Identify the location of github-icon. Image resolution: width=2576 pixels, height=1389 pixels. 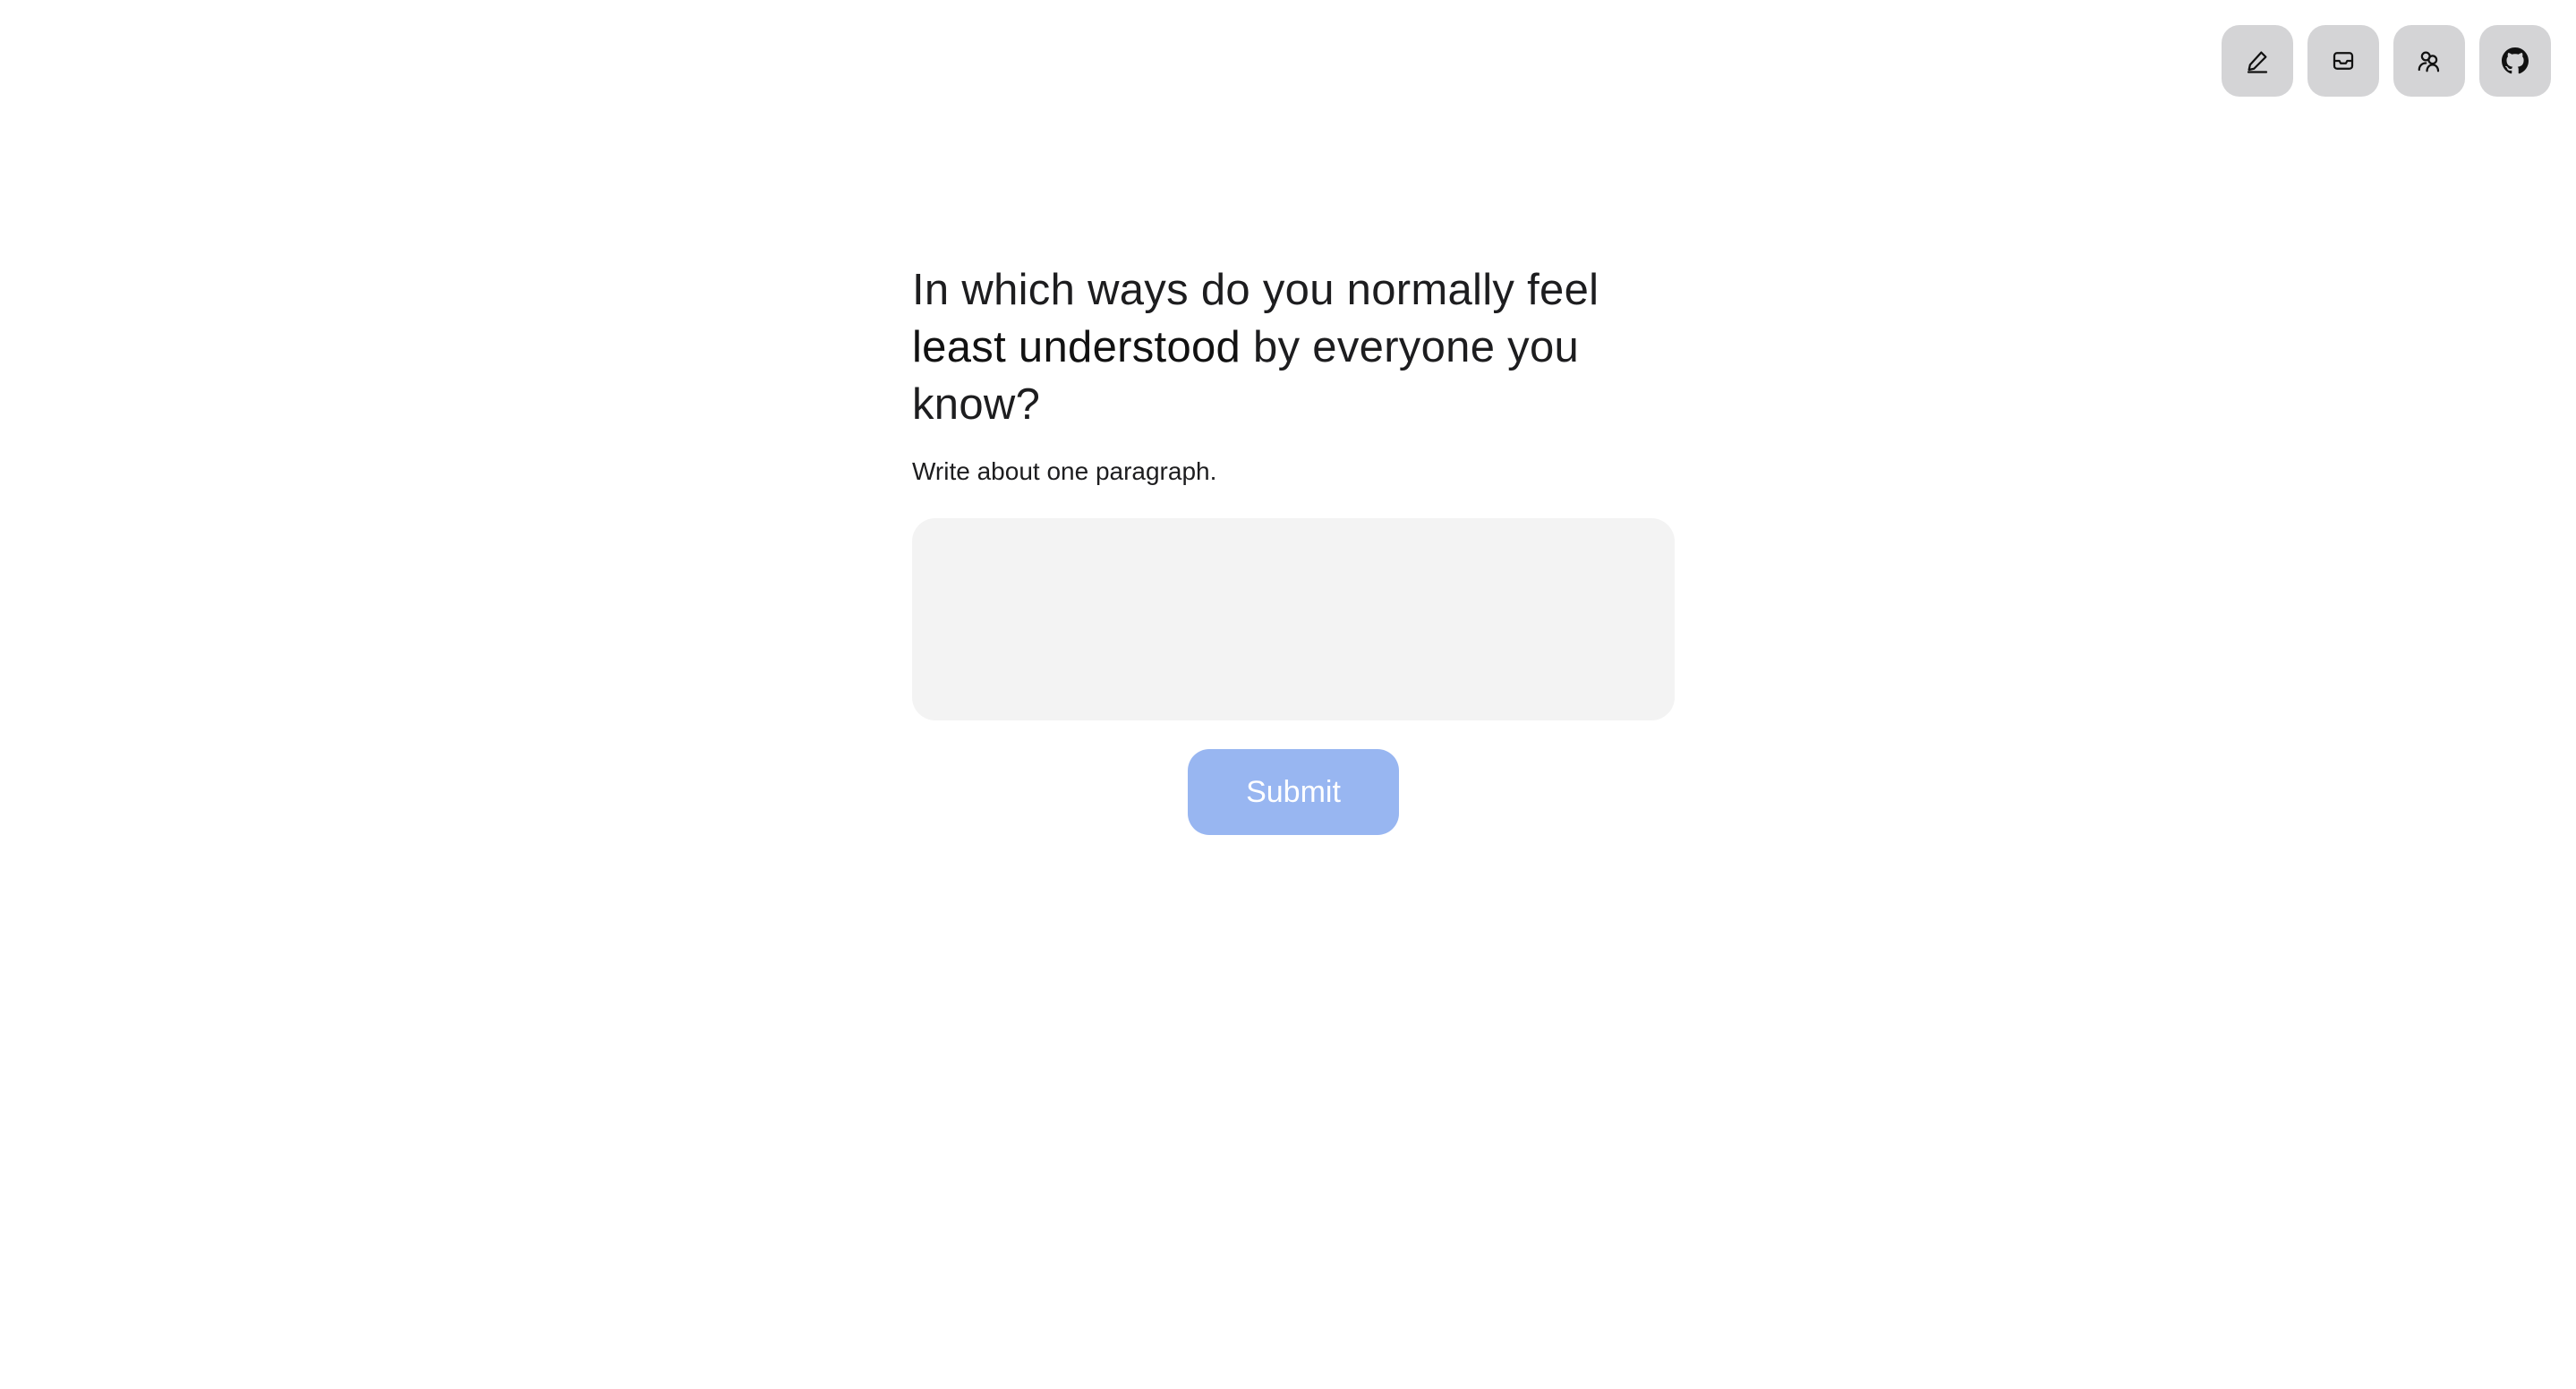
(2515, 60).